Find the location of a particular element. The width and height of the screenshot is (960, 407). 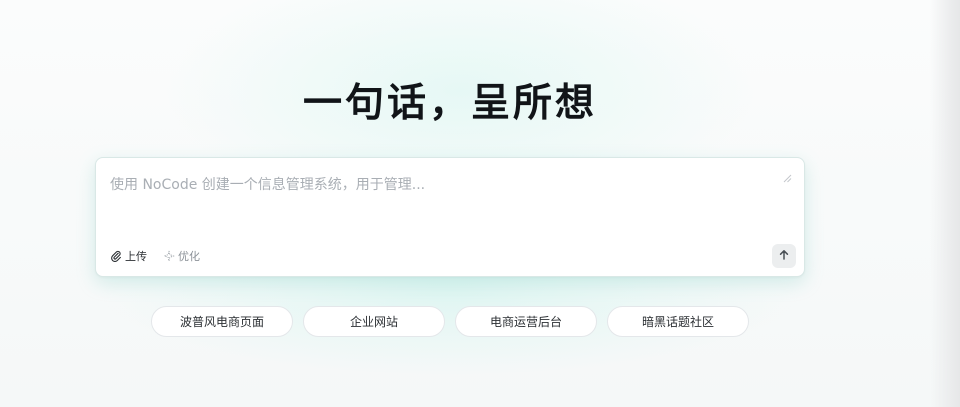

scroll-edge-shadow is located at coordinates (945, 203).